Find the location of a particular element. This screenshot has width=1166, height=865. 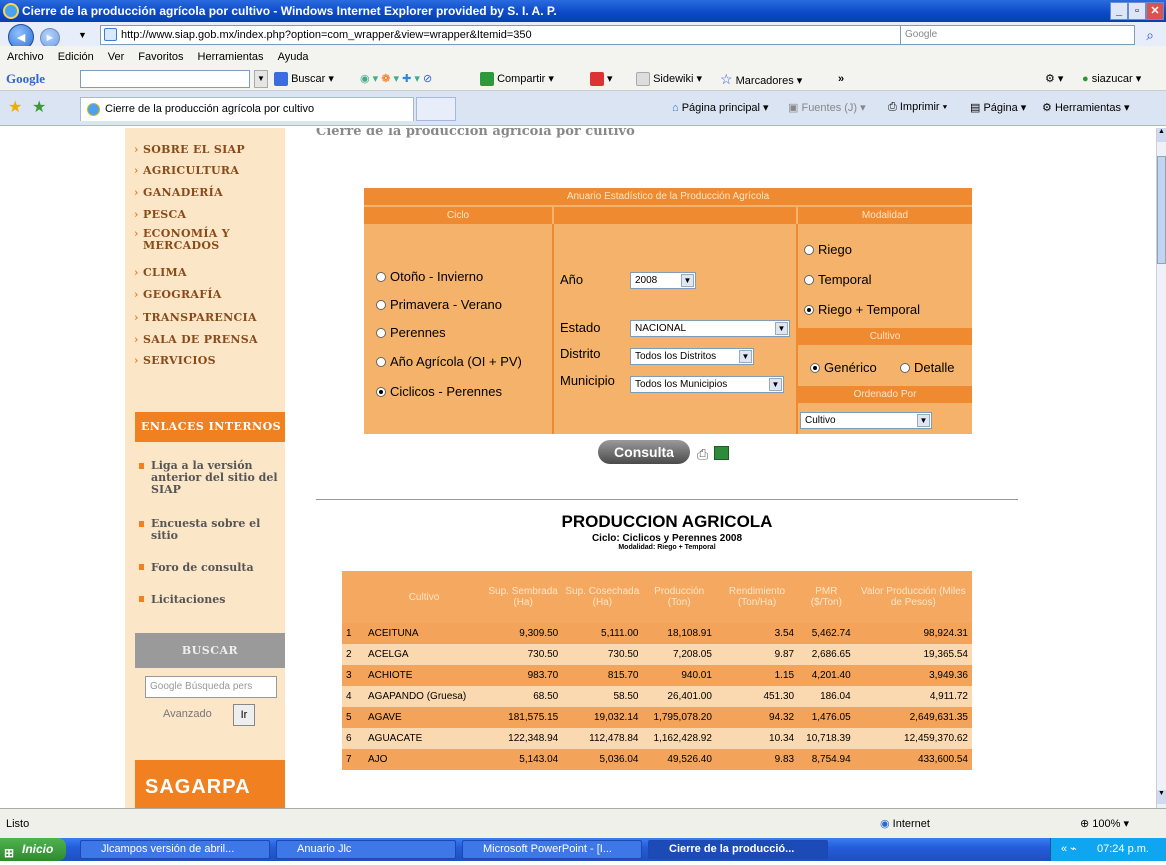

more-chevron-icon: » is located at coordinates (841, 79).